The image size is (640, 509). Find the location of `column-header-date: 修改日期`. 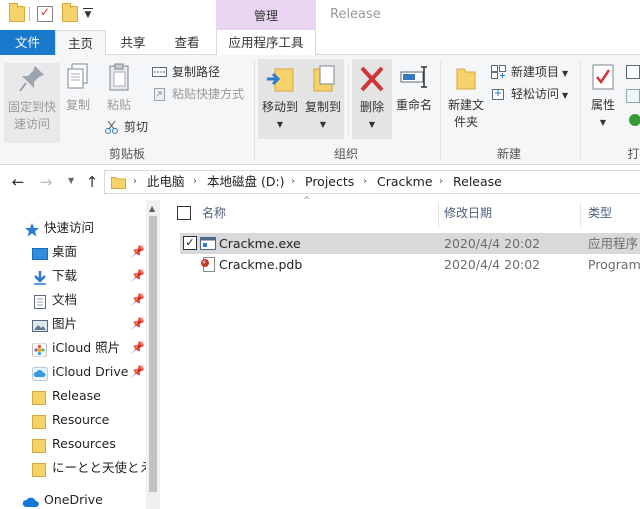

column-header-date: 修改日期 is located at coordinates (468, 213).